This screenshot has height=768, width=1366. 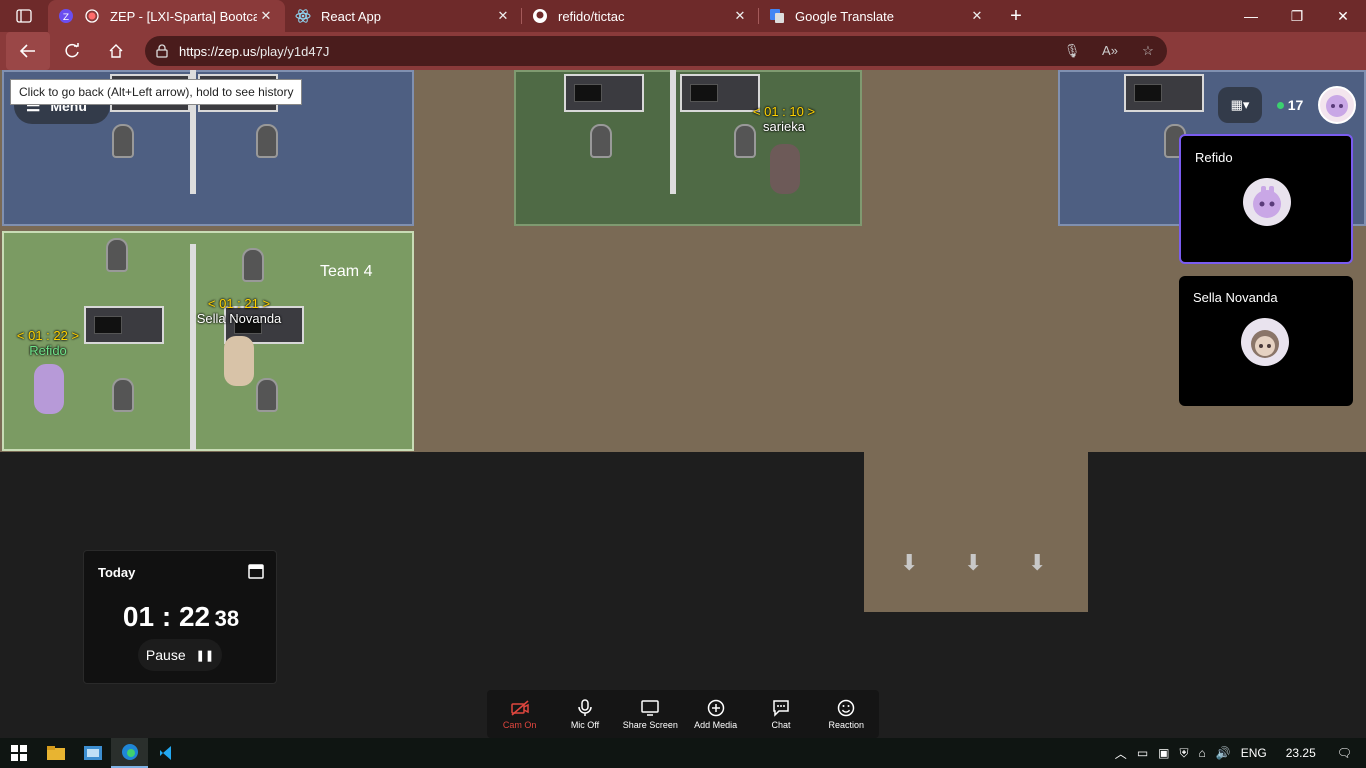 What do you see at coordinates (656, 51) in the screenshot?
I see `url-field: https://zep.us/play/y1d47J 🎙 A» ☆` at bounding box center [656, 51].